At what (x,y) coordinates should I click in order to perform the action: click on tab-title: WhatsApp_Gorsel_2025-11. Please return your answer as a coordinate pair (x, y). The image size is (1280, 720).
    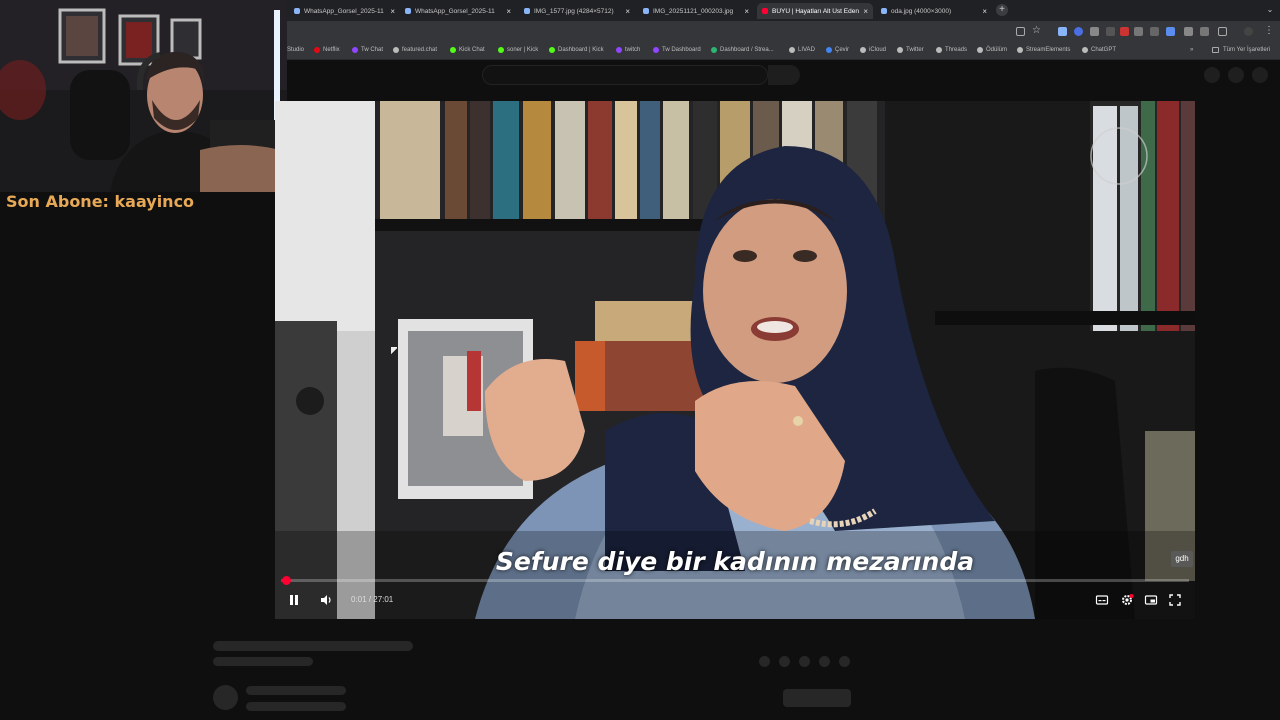
    Looking at the image, I should click on (455, 11).